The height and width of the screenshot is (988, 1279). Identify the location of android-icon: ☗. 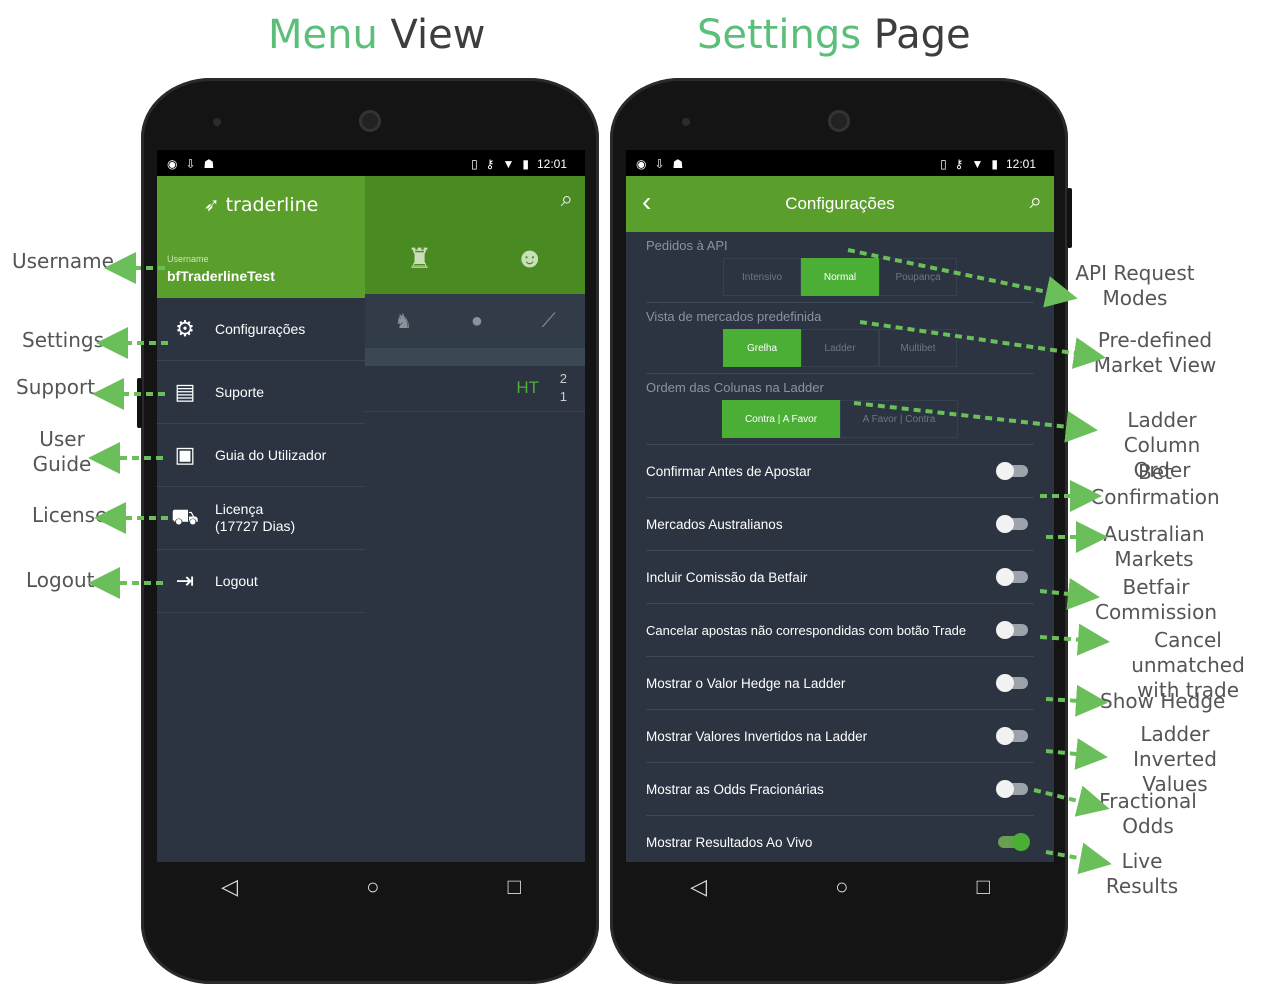
(209, 163).